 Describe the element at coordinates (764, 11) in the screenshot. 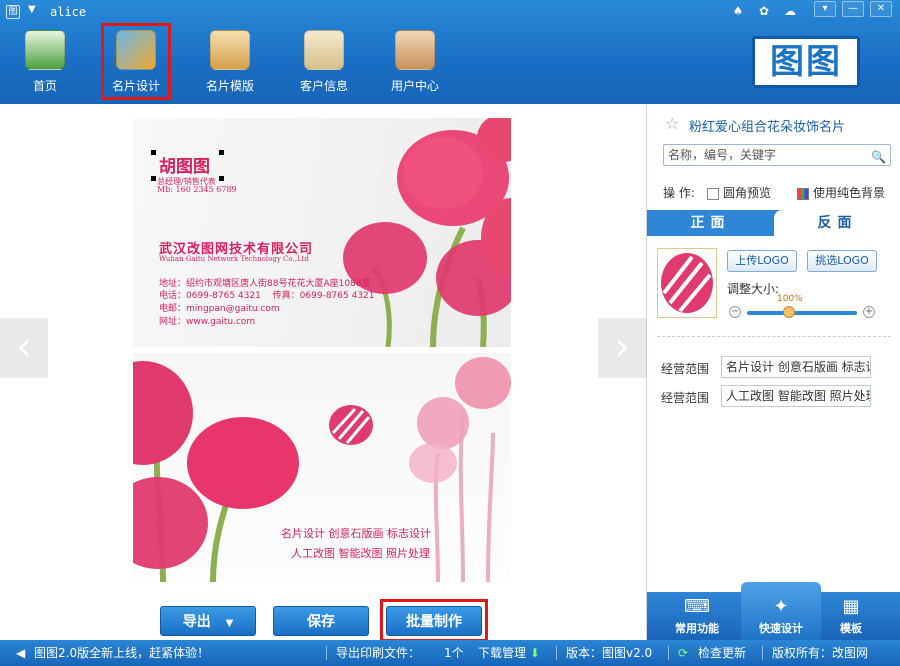

I see `gear-icon: ✿` at that location.